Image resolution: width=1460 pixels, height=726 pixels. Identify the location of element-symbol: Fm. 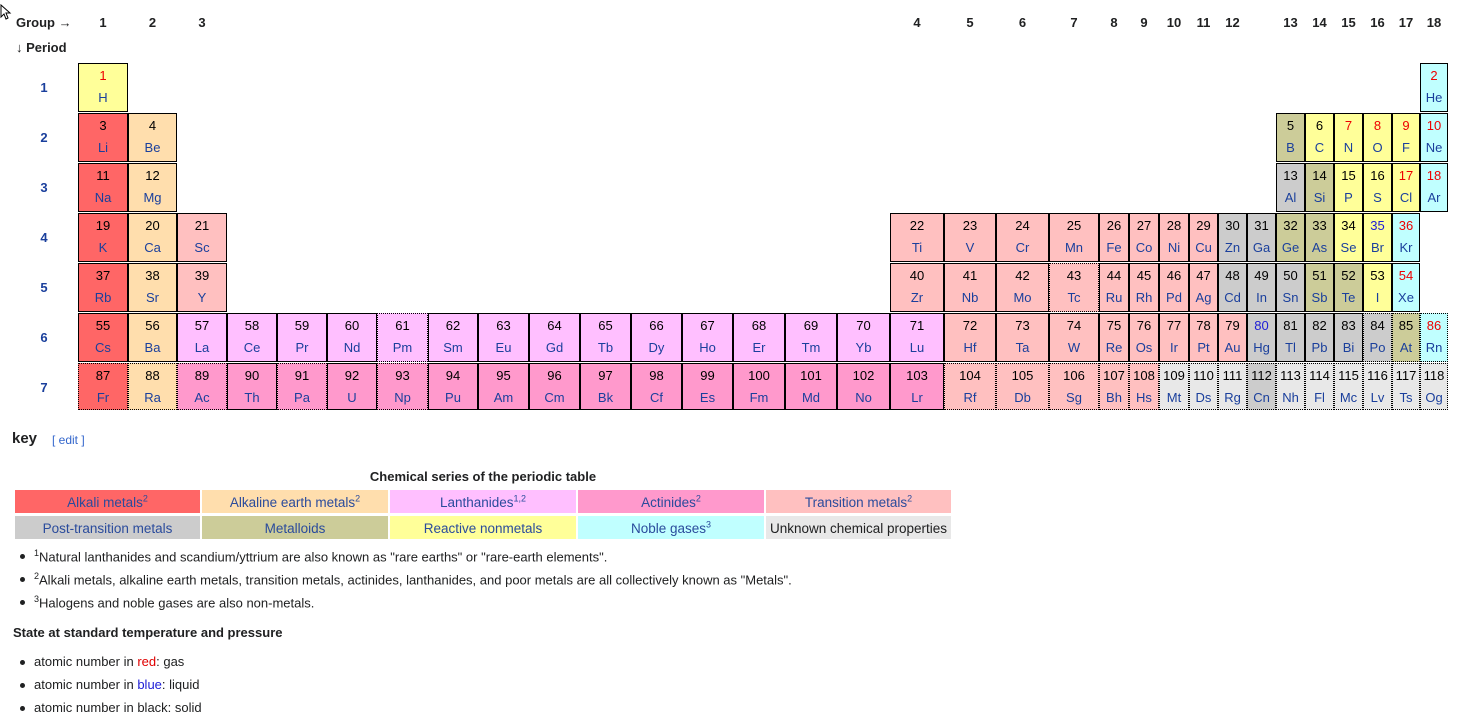
(759, 398).